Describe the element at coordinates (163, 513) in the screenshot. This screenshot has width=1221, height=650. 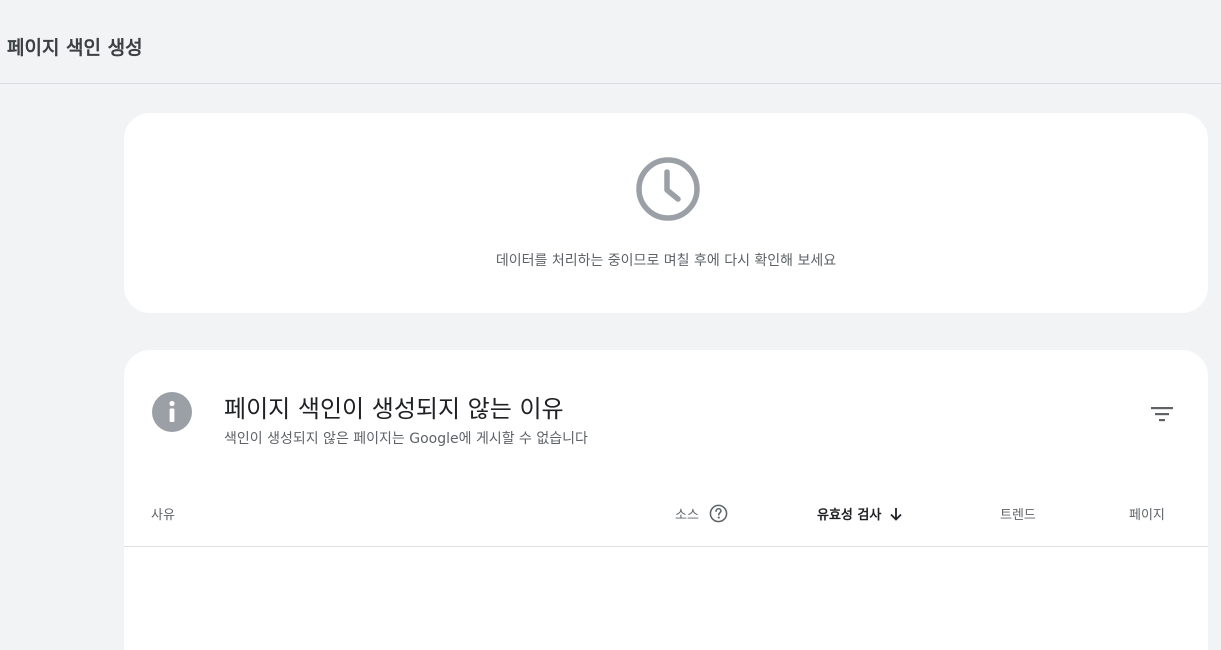
I see `column-header-reason: 사유` at that location.